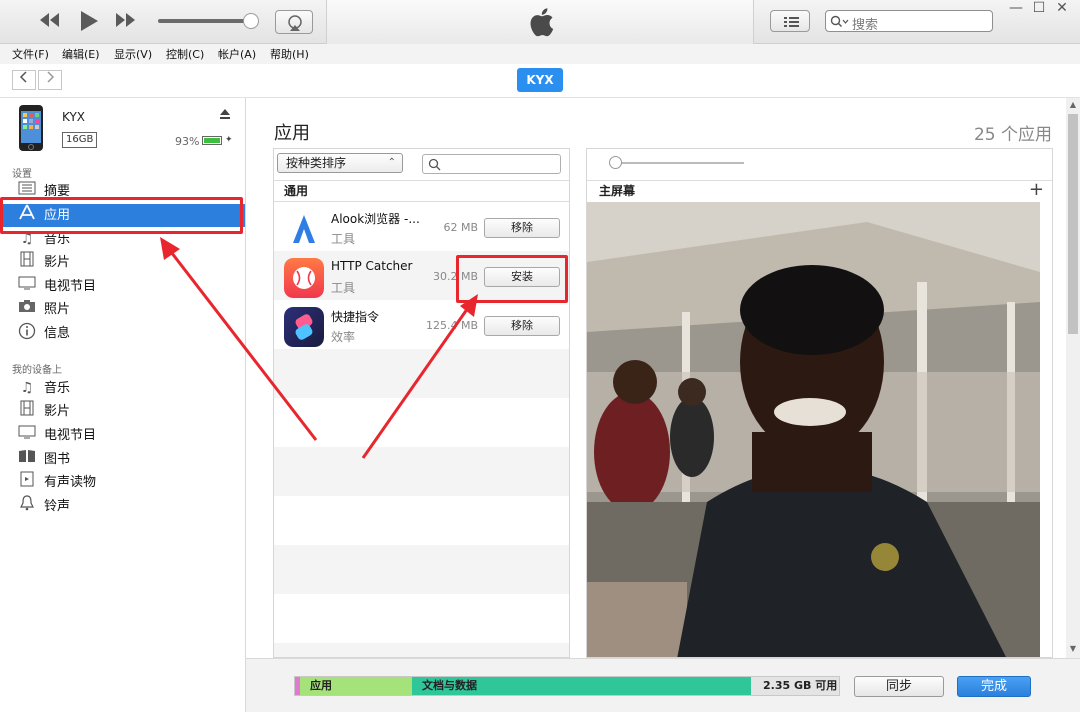 The width and height of the screenshot is (1080, 712). Describe the element at coordinates (237, 54) in the screenshot. I see `menu-account: 帐户(A)` at that location.